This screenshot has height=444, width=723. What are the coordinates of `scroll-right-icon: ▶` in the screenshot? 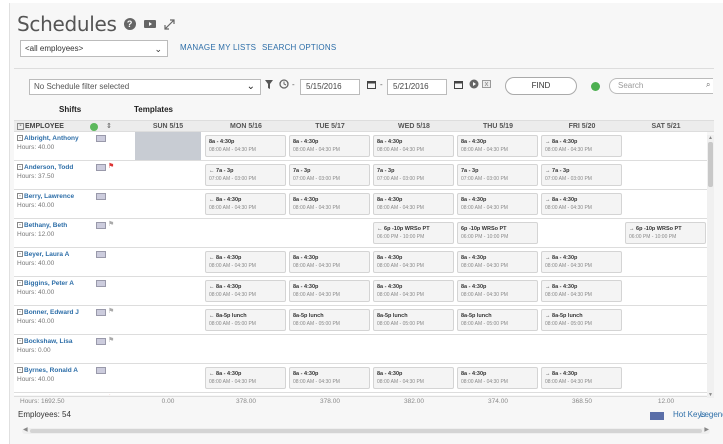 It's located at (706, 429).